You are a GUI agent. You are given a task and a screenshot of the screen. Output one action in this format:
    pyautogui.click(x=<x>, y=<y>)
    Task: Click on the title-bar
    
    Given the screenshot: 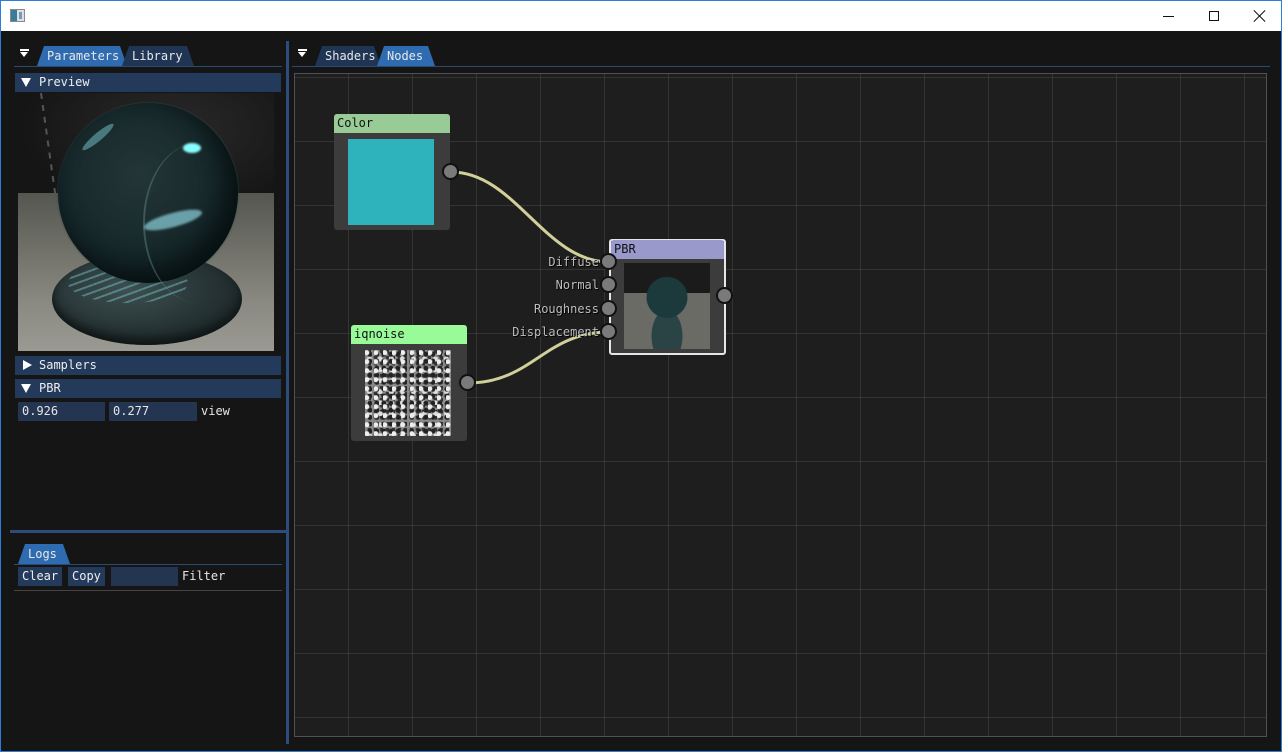 What is the action you would take?
    pyautogui.click(x=641, y=16)
    